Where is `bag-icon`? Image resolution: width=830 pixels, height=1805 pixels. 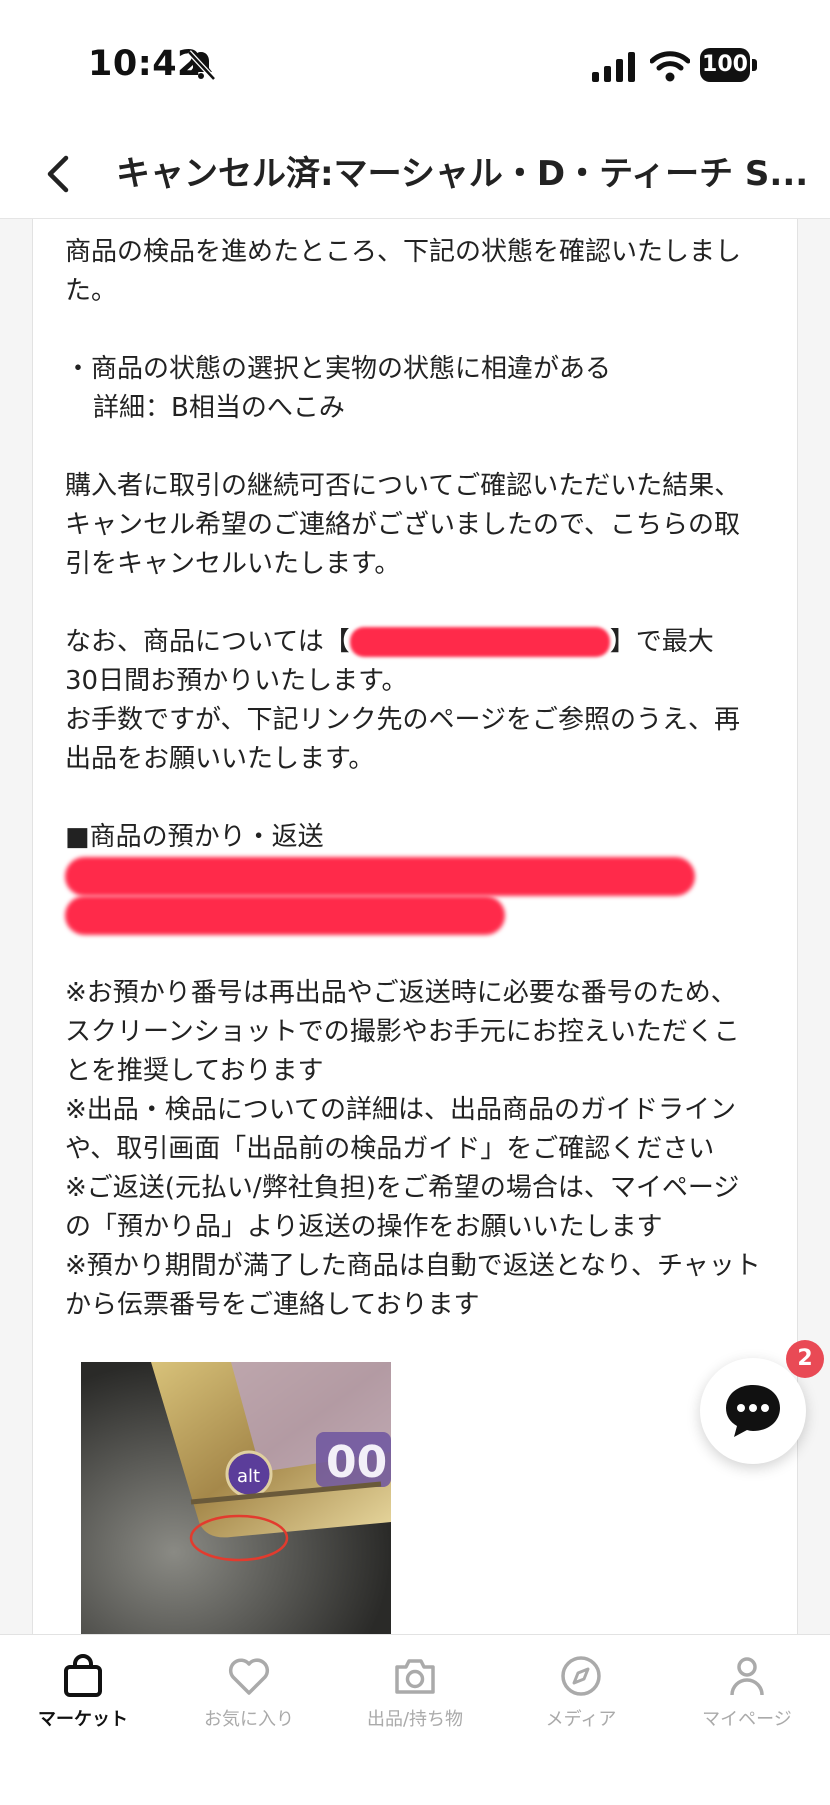
bag-icon is located at coordinates (83, 1675).